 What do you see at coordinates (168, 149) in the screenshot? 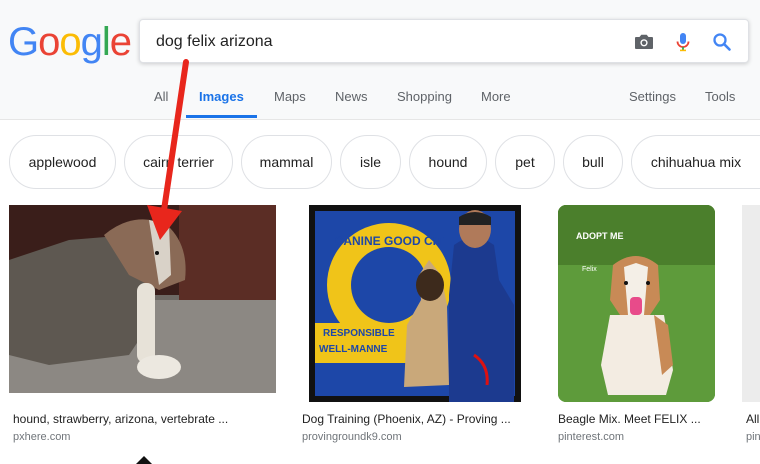
I see `annotation-arrow` at bounding box center [168, 149].